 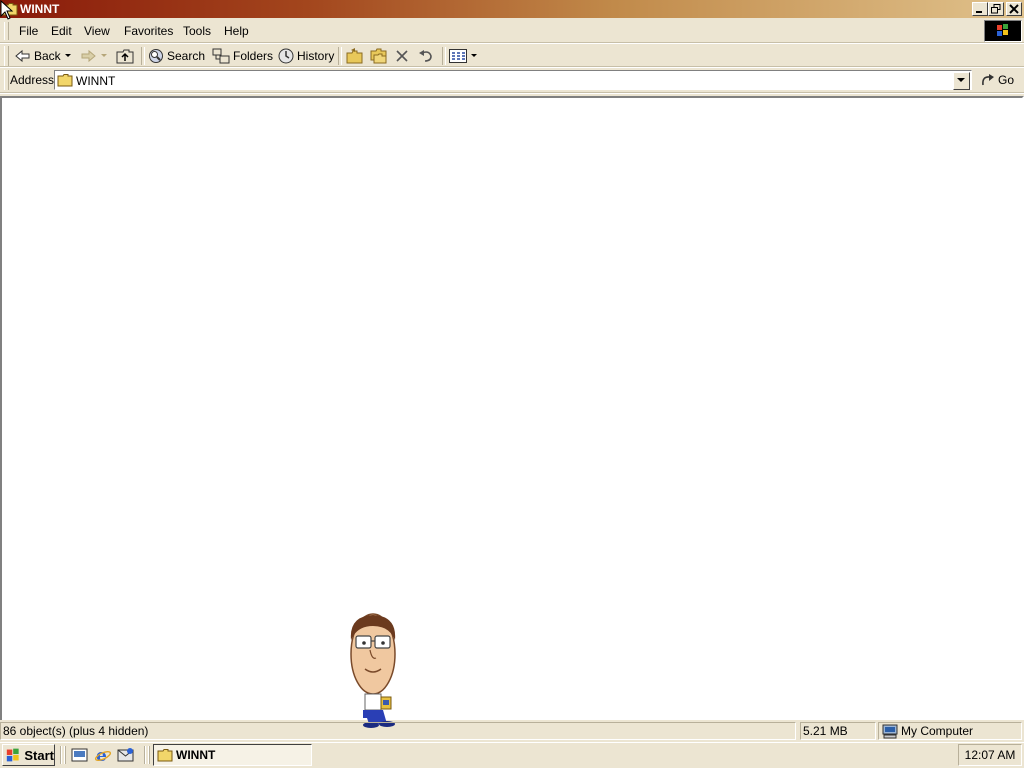 I want to click on undo-button, so click(x=426, y=56).